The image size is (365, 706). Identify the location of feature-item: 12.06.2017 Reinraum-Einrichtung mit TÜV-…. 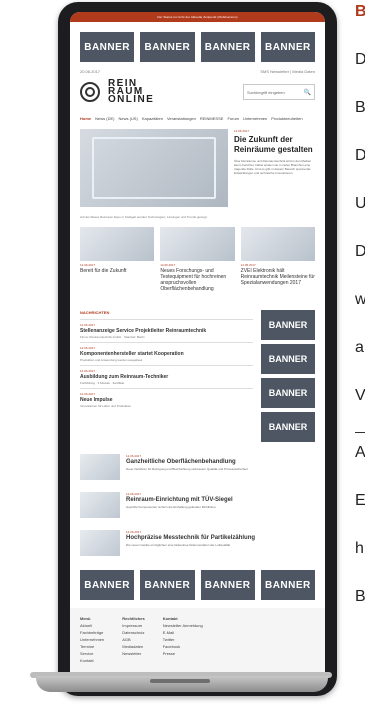
(197, 505).